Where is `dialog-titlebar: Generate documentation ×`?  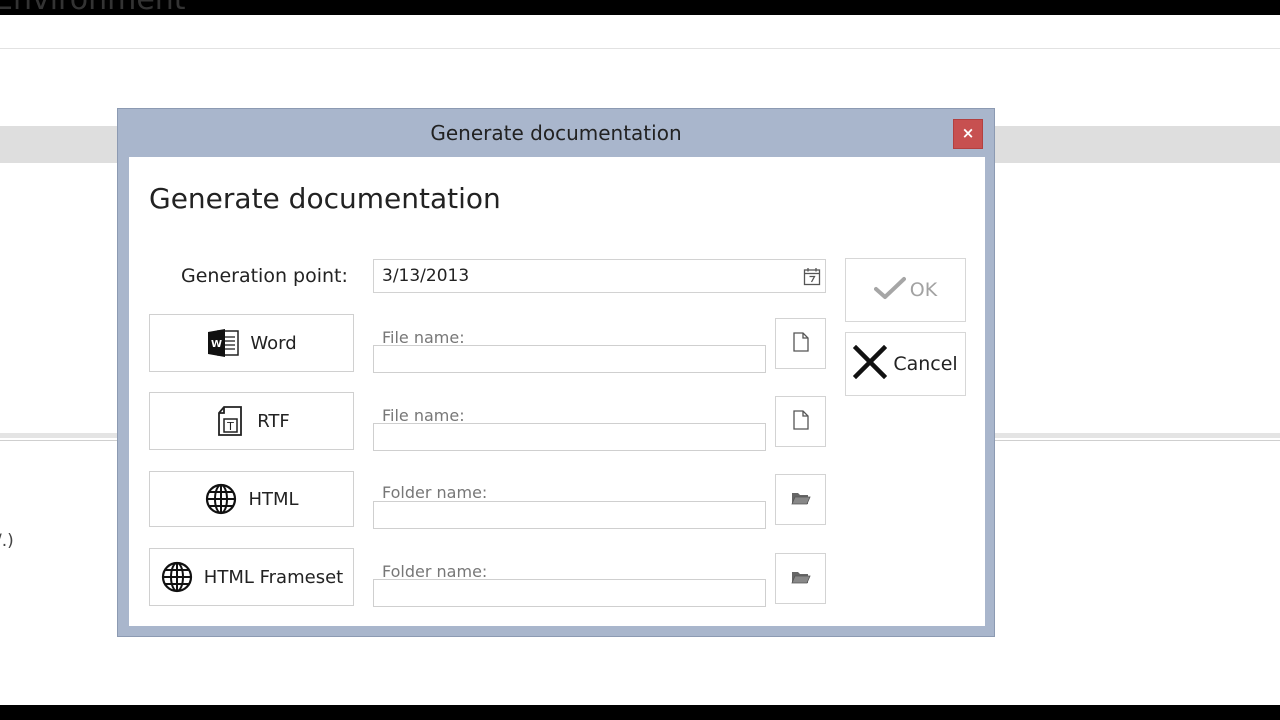 dialog-titlebar: Generate documentation × is located at coordinates (556, 133).